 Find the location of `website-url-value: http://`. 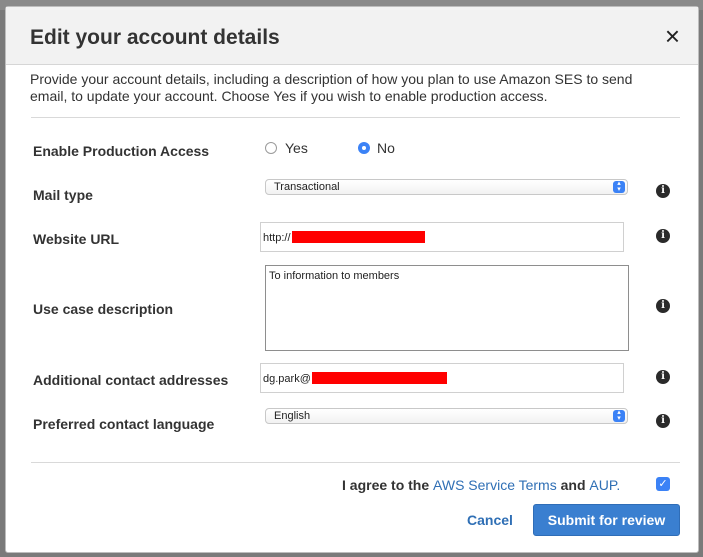

website-url-value: http:// is located at coordinates (277, 238).